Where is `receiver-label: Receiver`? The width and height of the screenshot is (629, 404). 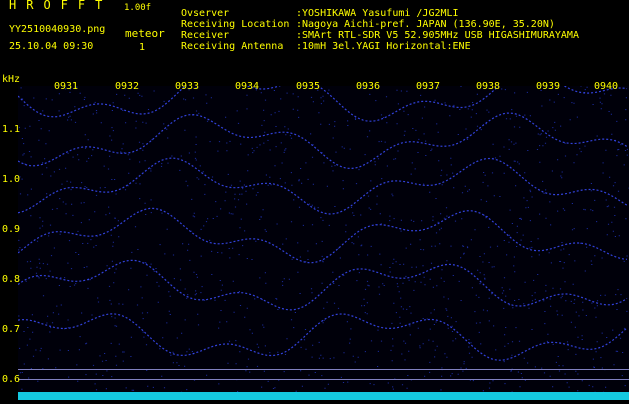 receiver-label: Receiver is located at coordinates (205, 35).